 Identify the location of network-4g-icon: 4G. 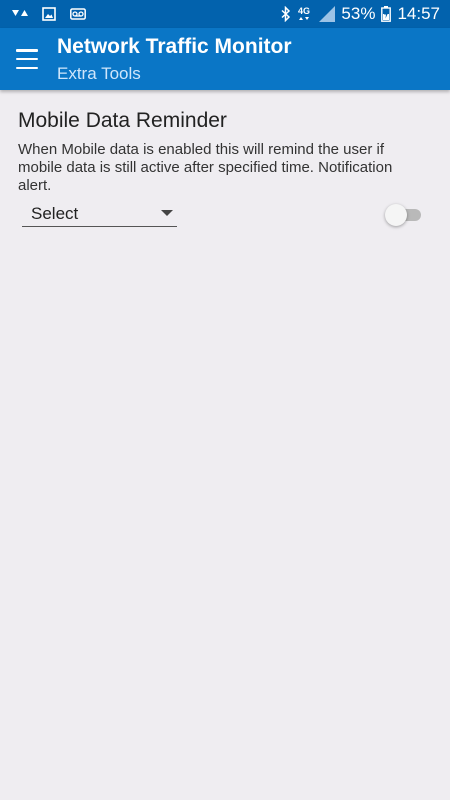
(305, 14).